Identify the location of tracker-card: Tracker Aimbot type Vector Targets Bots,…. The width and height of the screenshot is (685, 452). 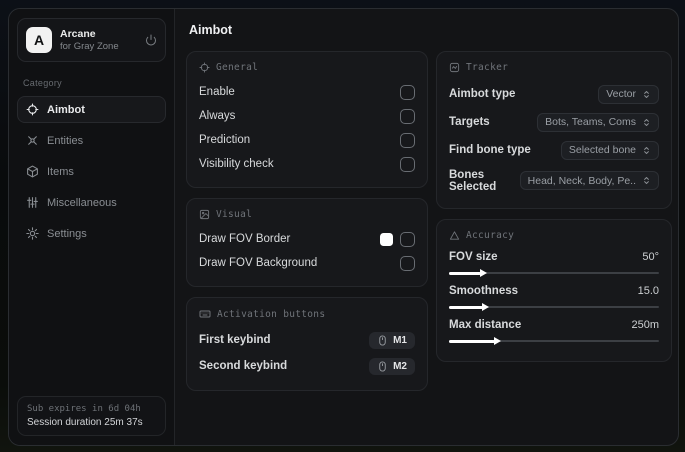
(554, 130).